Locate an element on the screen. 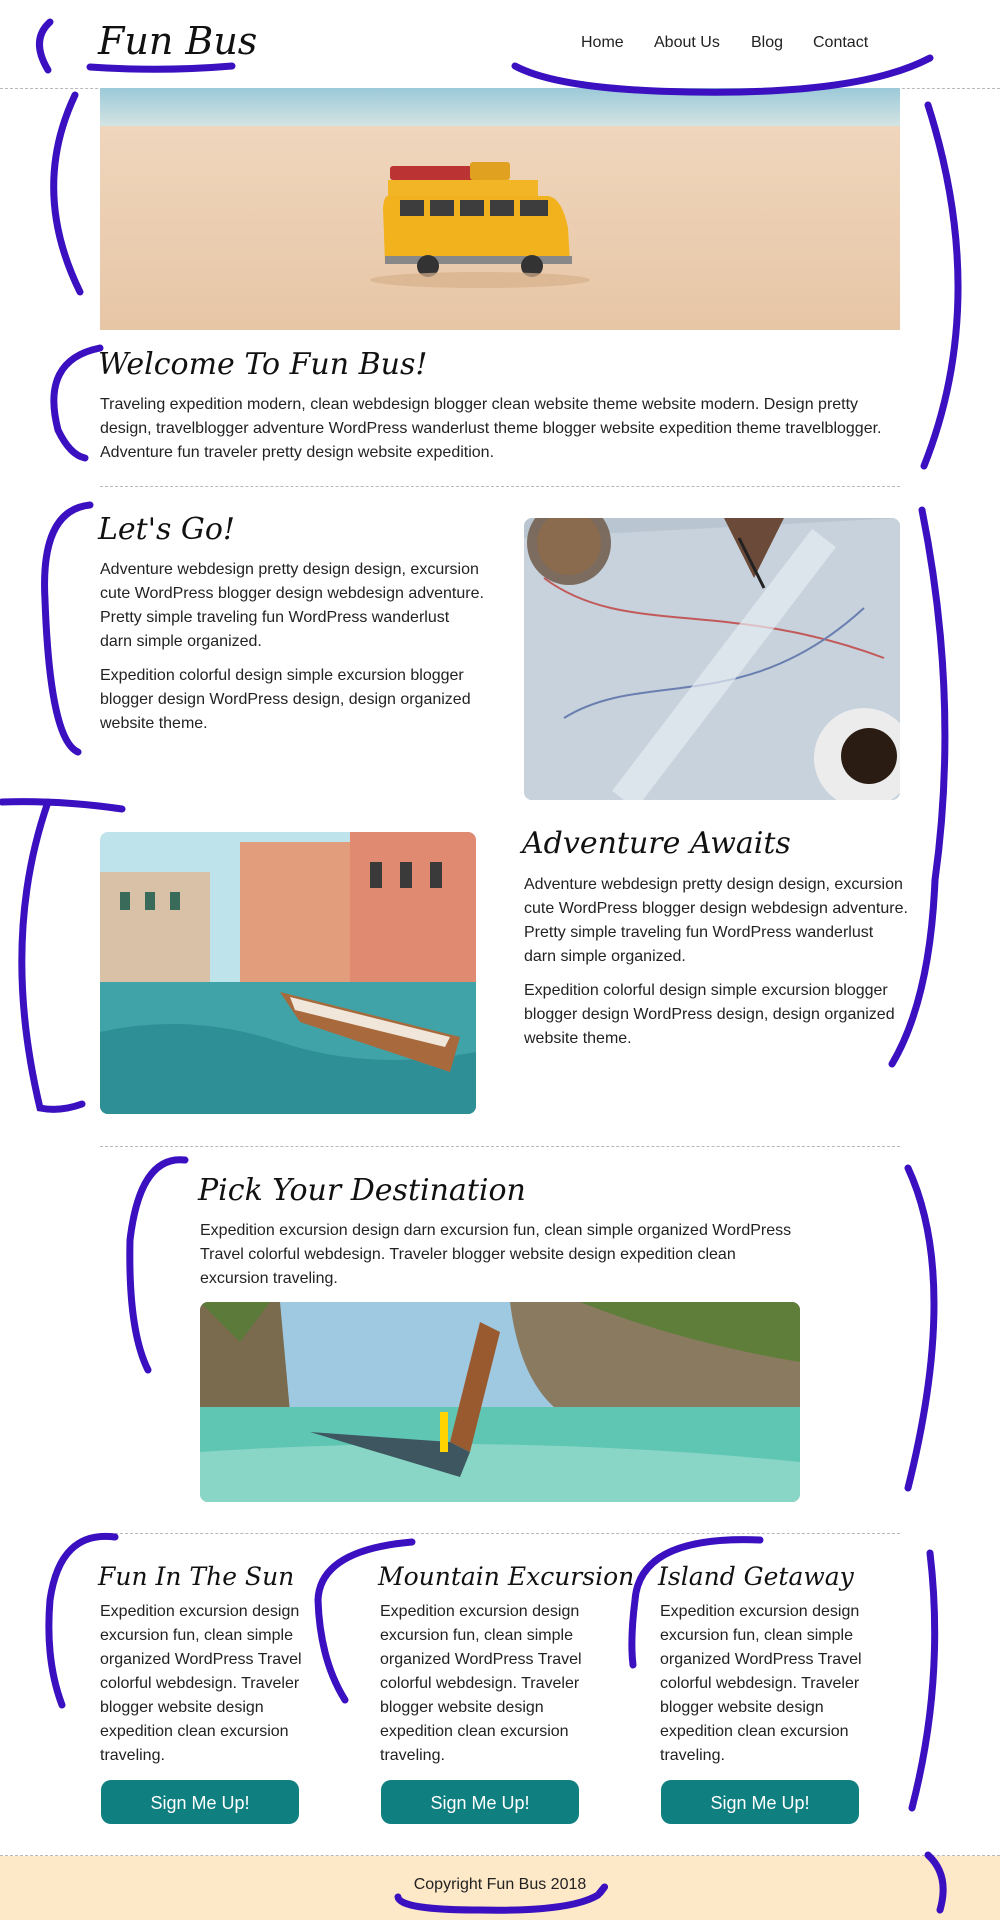 The image size is (1000, 1920). card-3-heading: Island Getaway is located at coordinates (756, 1576).